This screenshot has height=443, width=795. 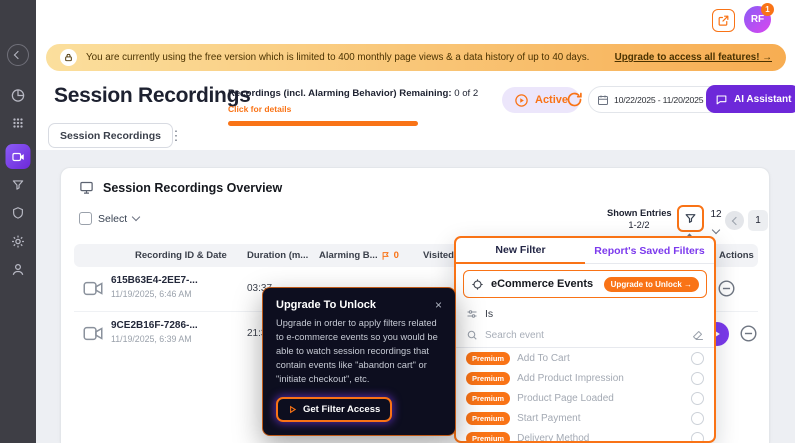 What do you see at coordinates (386, 256) in the screenshot?
I see `flag-icon` at bounding box center [386, 256].